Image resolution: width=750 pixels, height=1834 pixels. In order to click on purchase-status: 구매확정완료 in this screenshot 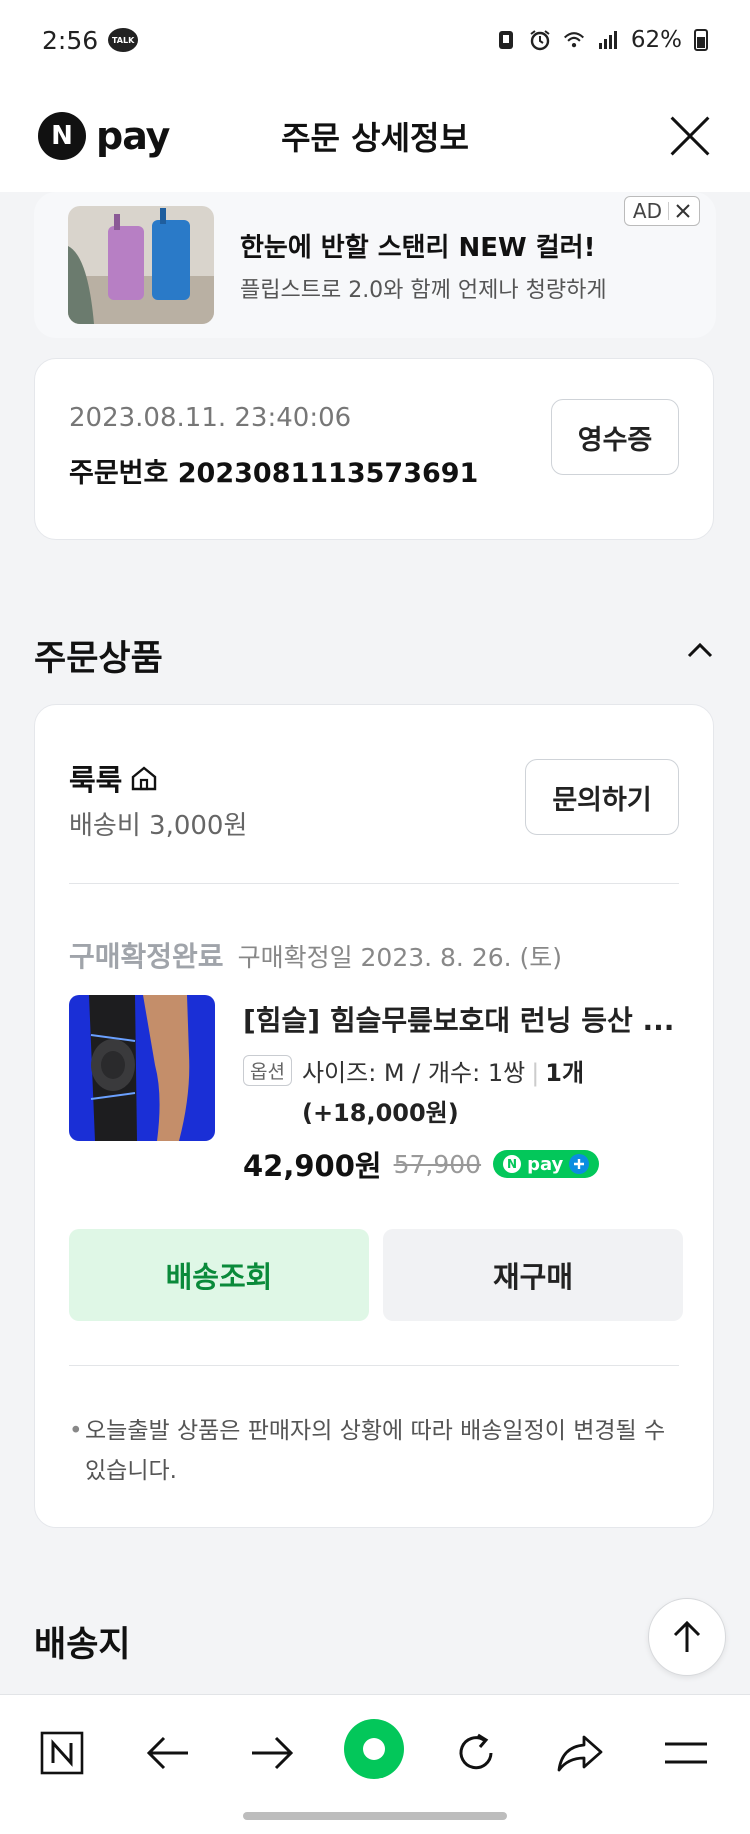, I will do `click(146, 956)`.